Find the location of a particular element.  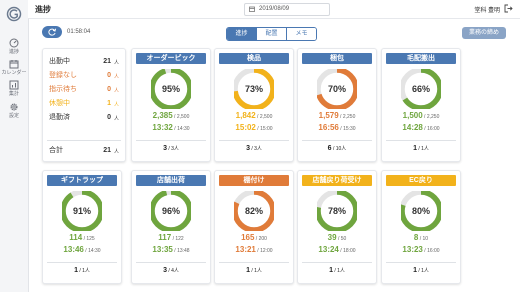

process-card: 梱包 70% 1,579 / 2,250 16:56 / 15:30 6 / 10人 is located at coordinates (337, 105).